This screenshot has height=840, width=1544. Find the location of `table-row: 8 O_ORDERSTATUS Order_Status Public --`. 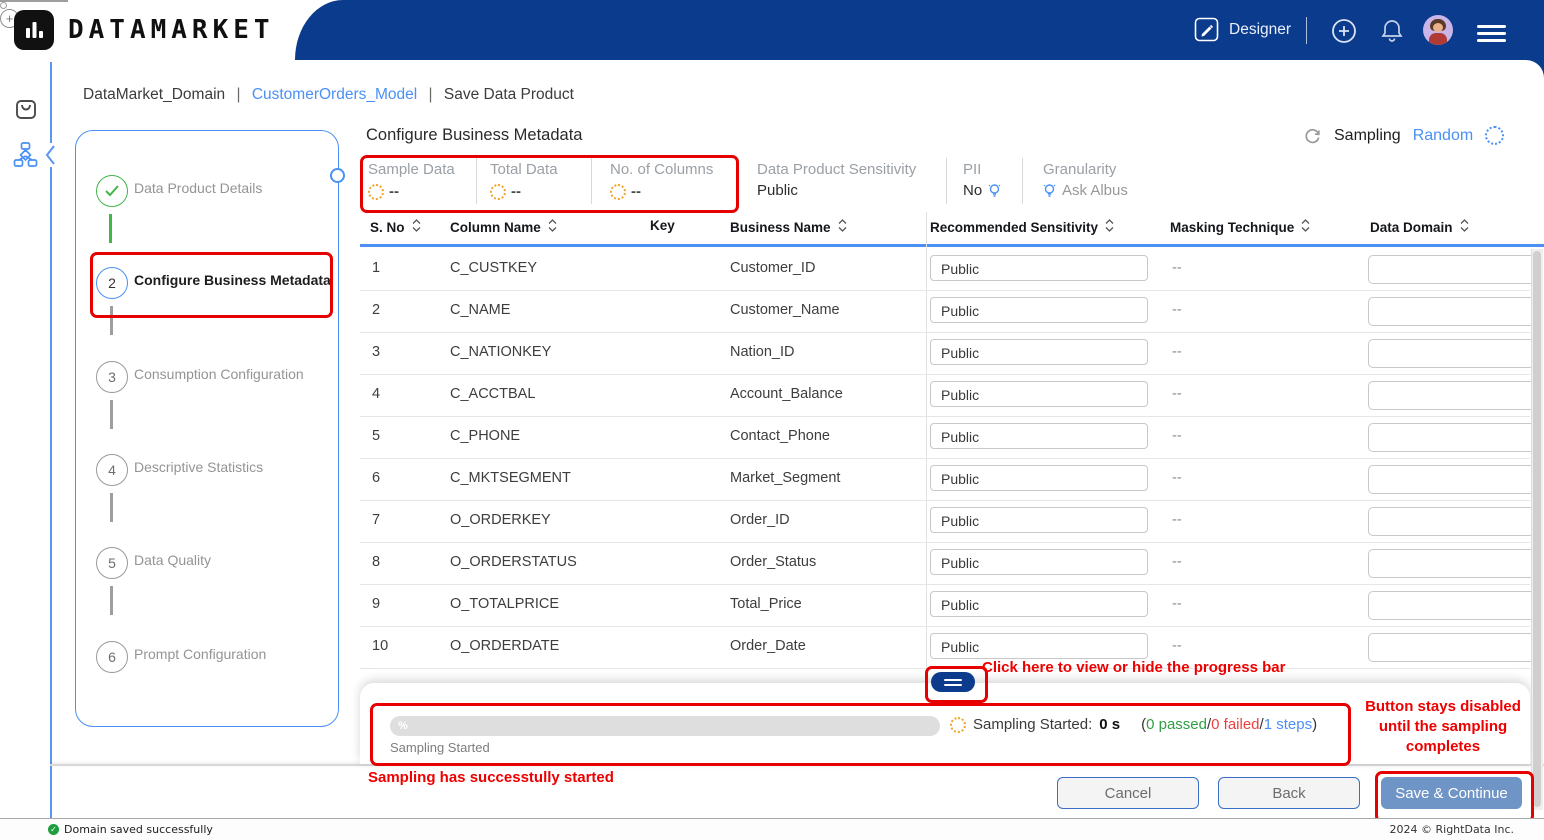

table-row: 8 O_ORDERSTATUS Order_Status Public -- is located at coordinates (949, 563).